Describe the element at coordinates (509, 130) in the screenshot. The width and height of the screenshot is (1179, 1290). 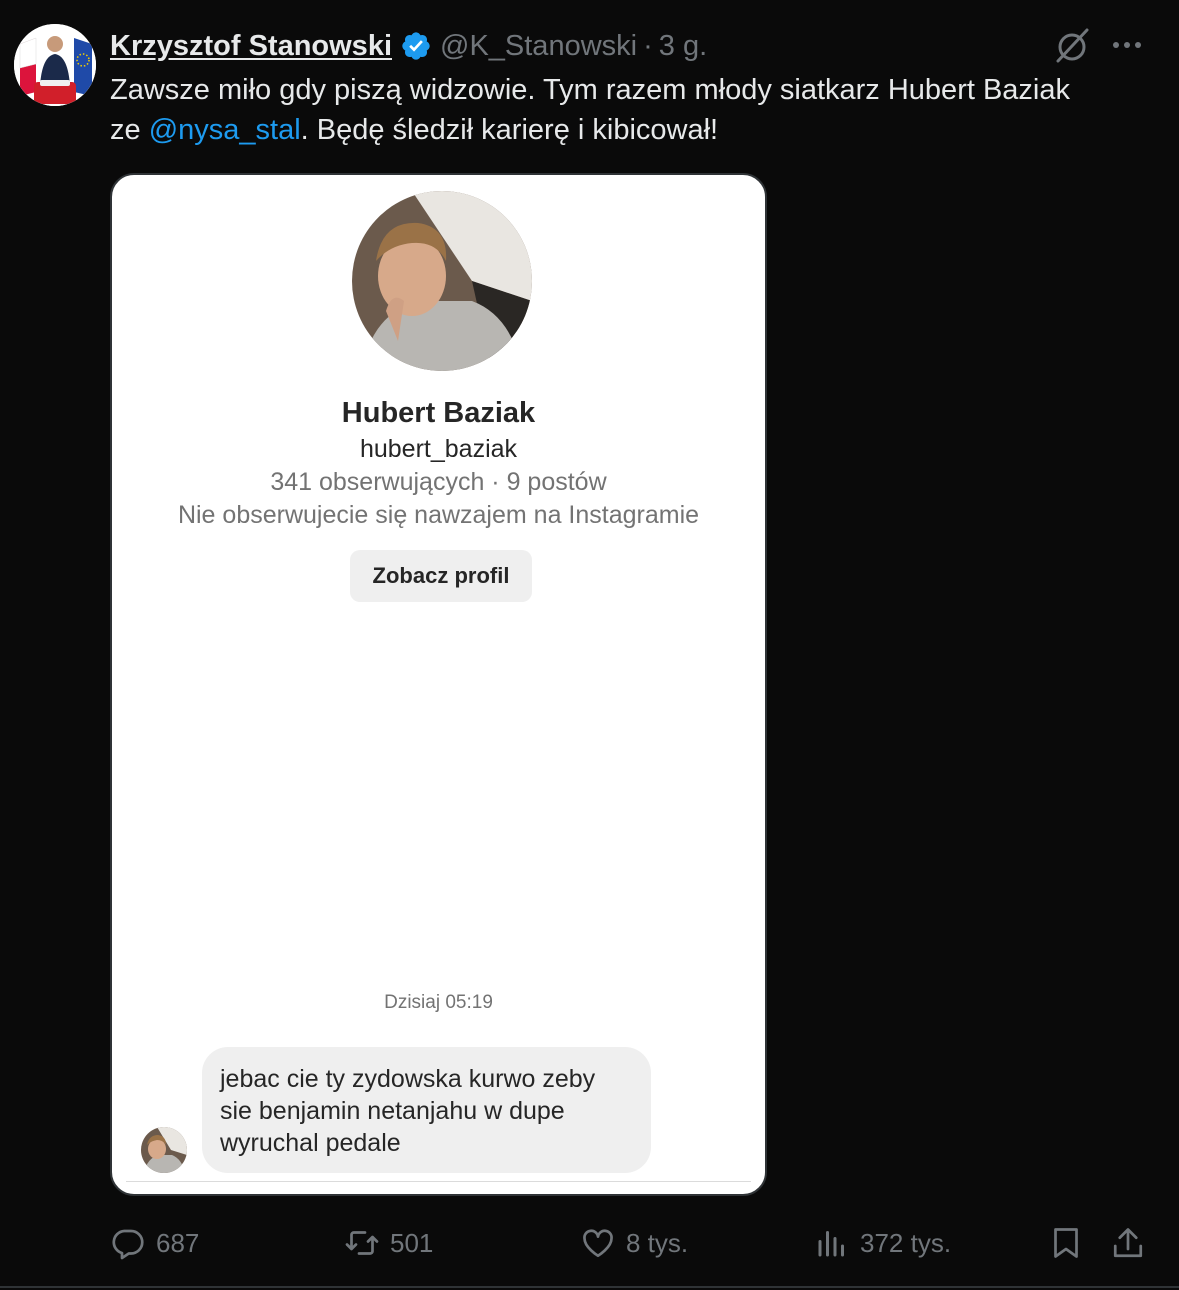
I see `tweet-text-suffix: . Będę śledził karierę i kibicował!` at that location.